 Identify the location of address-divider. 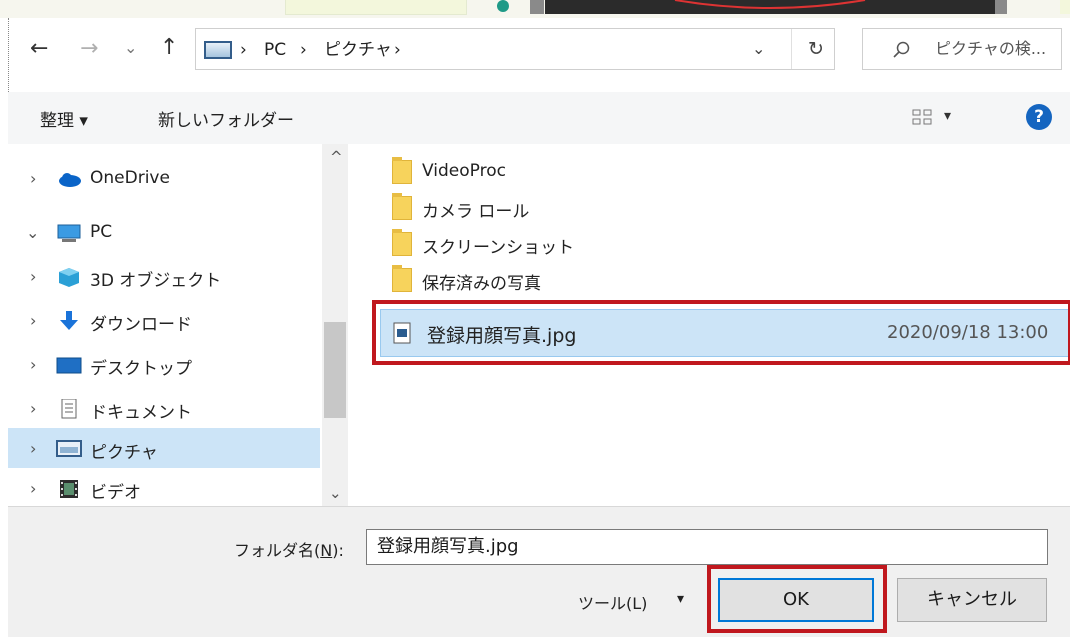
(791, 49).